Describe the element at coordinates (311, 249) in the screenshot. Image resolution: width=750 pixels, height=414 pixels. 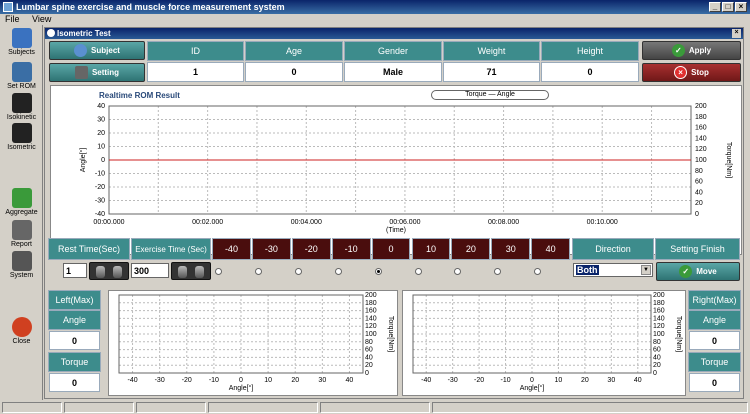
I see `angle-header: -20` at that location.